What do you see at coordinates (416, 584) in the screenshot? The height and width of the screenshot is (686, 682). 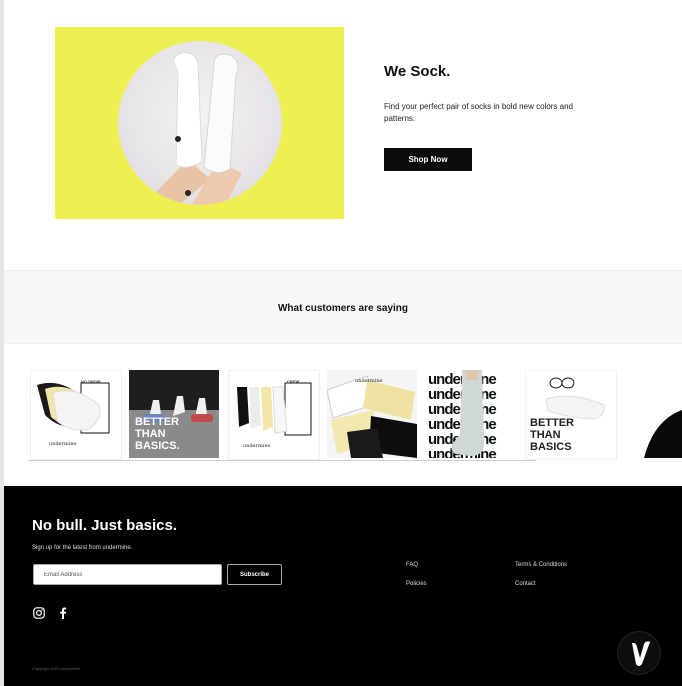 I see `footer-link-policies: Policies` at bounding box center [416, 584].